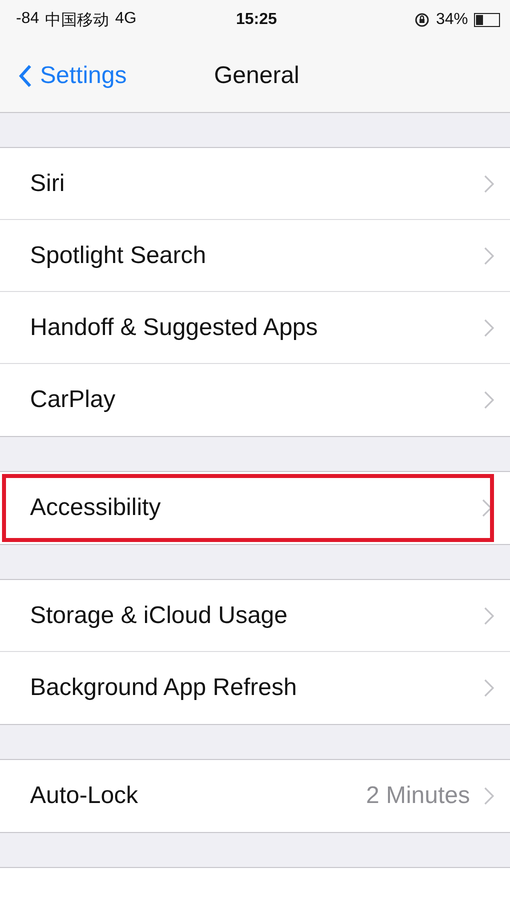 The height and width of the screenshot is (920, 510). Describe the element at coordinates (257, 20) in the screenshot. I see `status-time: 15:25` at that location.